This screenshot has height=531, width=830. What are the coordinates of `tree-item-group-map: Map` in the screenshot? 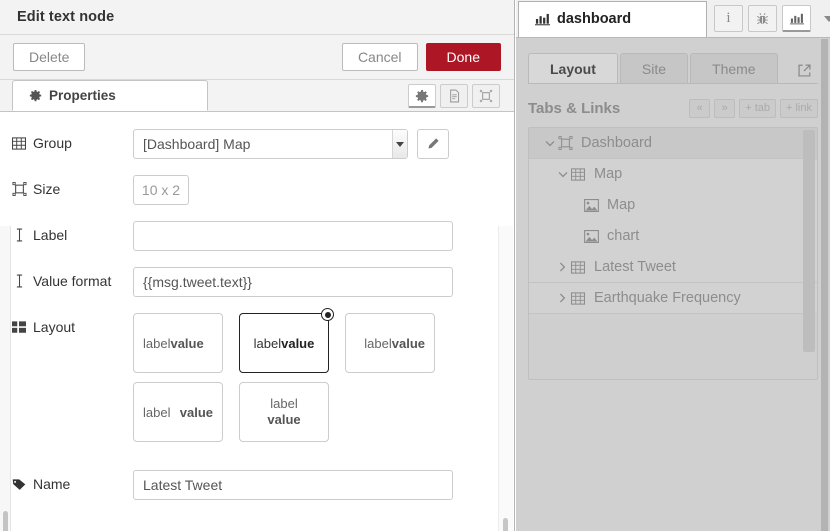 It's located at (673, 174).